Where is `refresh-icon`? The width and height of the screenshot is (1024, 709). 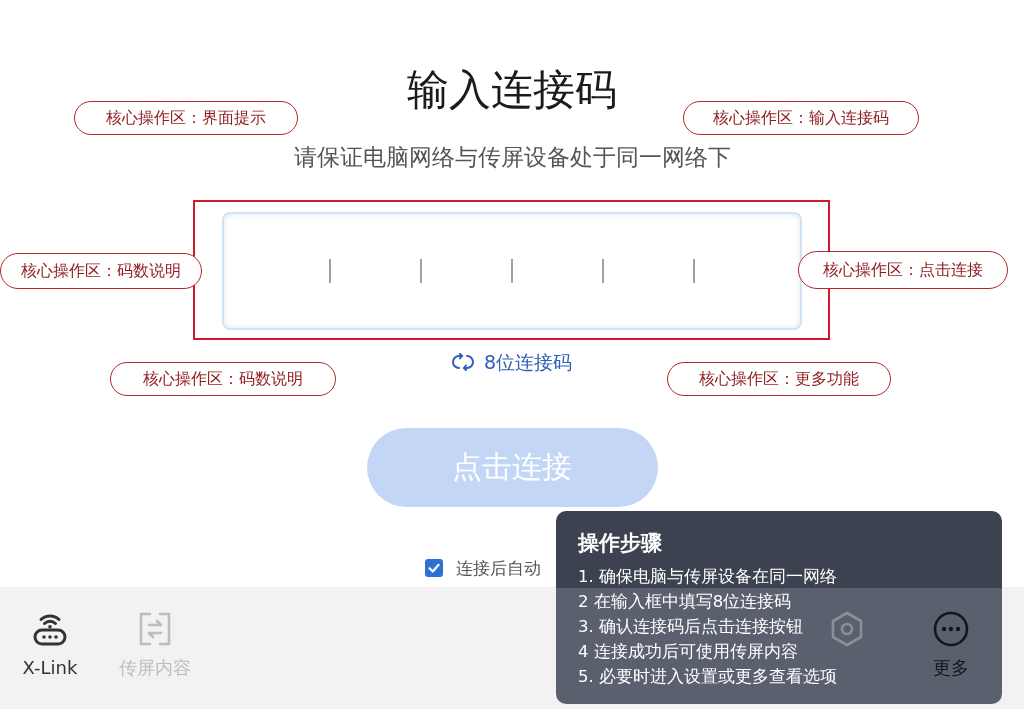
refresh-icon is located at coordinates (462, 362).